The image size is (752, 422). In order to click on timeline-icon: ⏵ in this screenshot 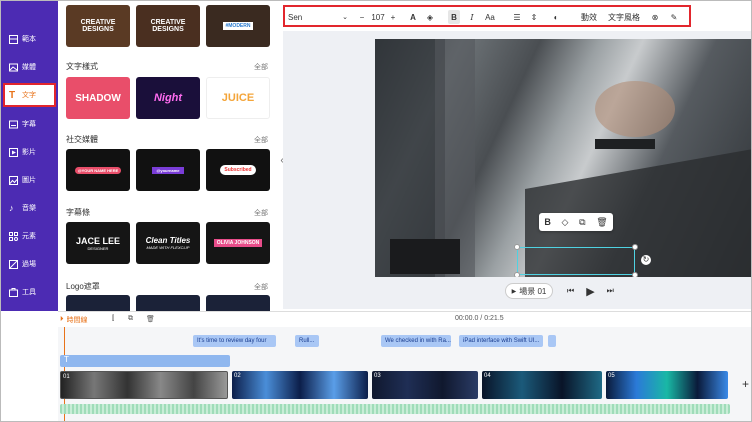, I will do `click(62, 319)`.